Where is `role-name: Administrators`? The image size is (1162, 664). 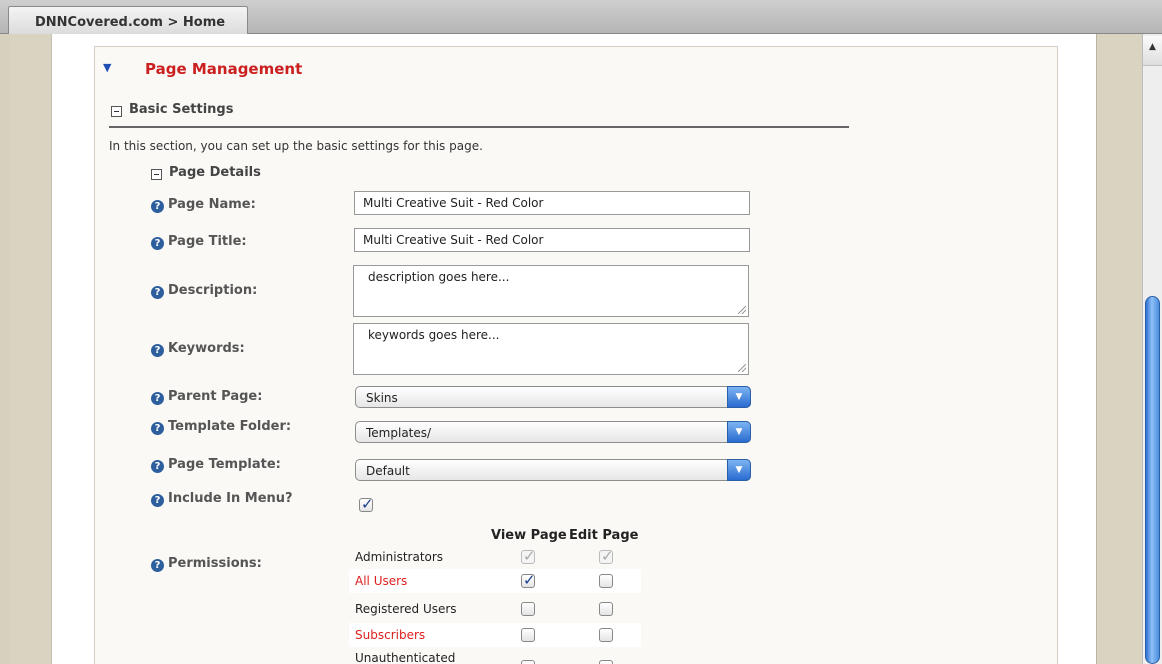
role-name: Administrators is located at coordinates (399, 557).